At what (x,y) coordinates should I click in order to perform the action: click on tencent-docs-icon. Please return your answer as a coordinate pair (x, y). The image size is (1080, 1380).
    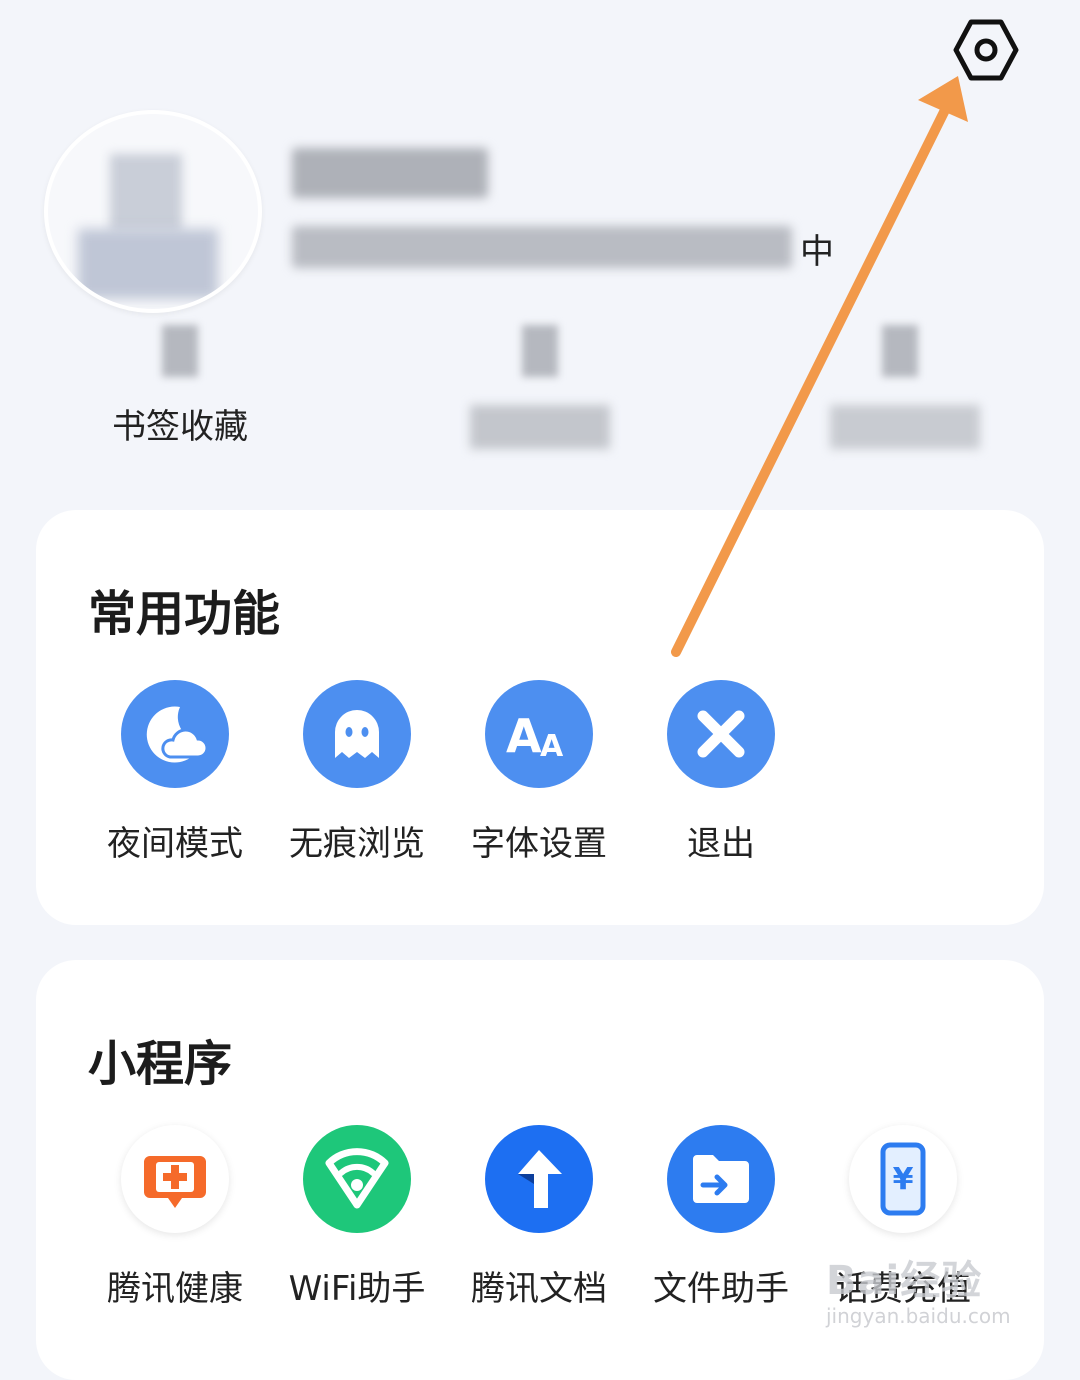
    Looking at the image, I should click on (540, 1179).